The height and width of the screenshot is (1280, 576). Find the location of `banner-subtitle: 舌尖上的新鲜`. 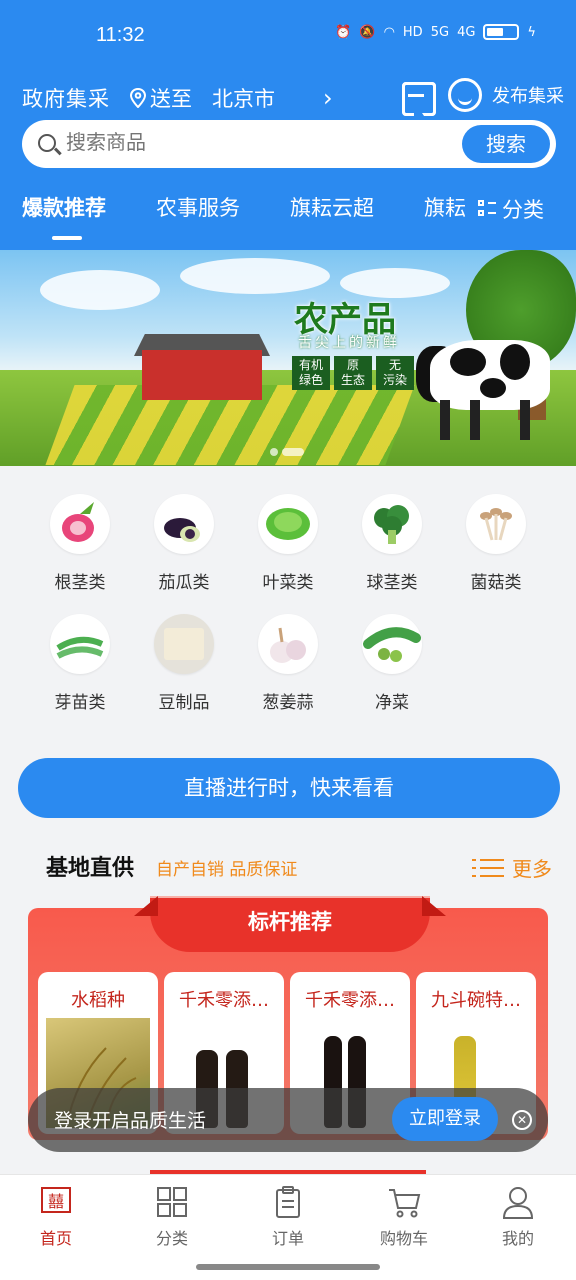

banner-subtitle: 舌尖上的新鲜 is located at coordinates (349, 343).